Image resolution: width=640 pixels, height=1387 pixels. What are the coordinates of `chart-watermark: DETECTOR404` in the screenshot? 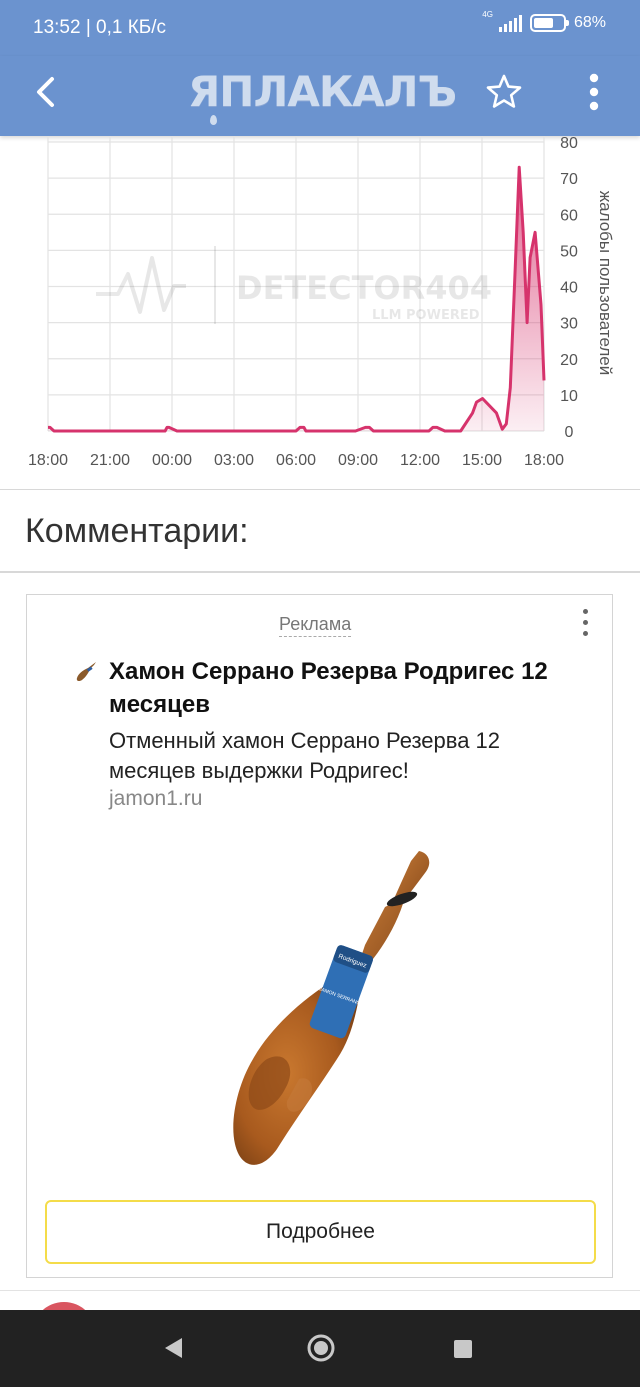 It's located at (364, 288).